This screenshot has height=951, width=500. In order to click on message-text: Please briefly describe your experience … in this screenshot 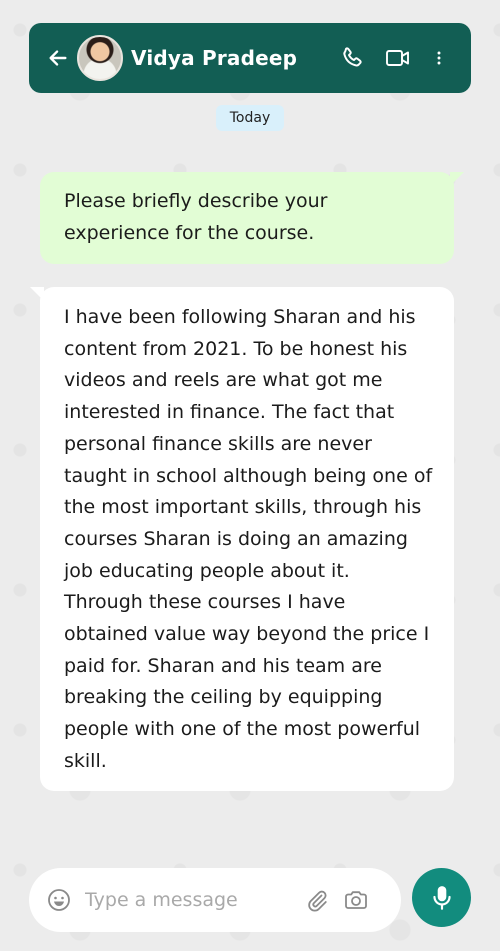, I will do `click(196, 217)`.